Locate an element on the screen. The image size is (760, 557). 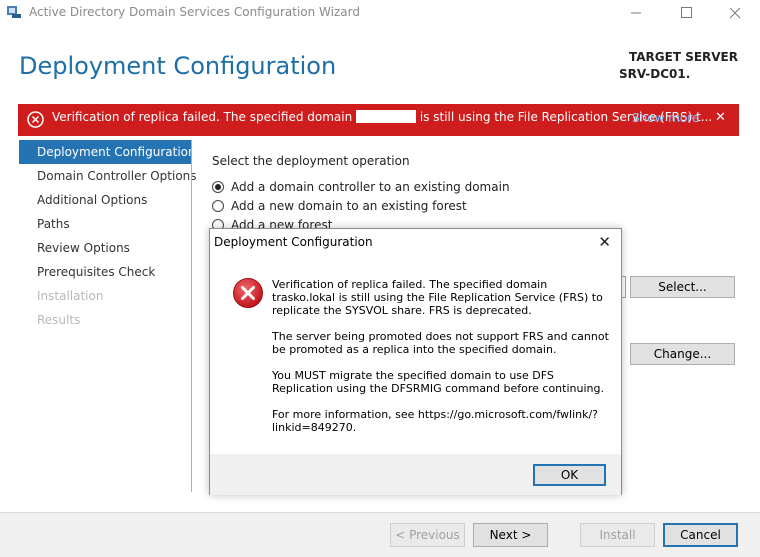
target-server-name: SRV-DC01. is located at coordinates (655, 74).